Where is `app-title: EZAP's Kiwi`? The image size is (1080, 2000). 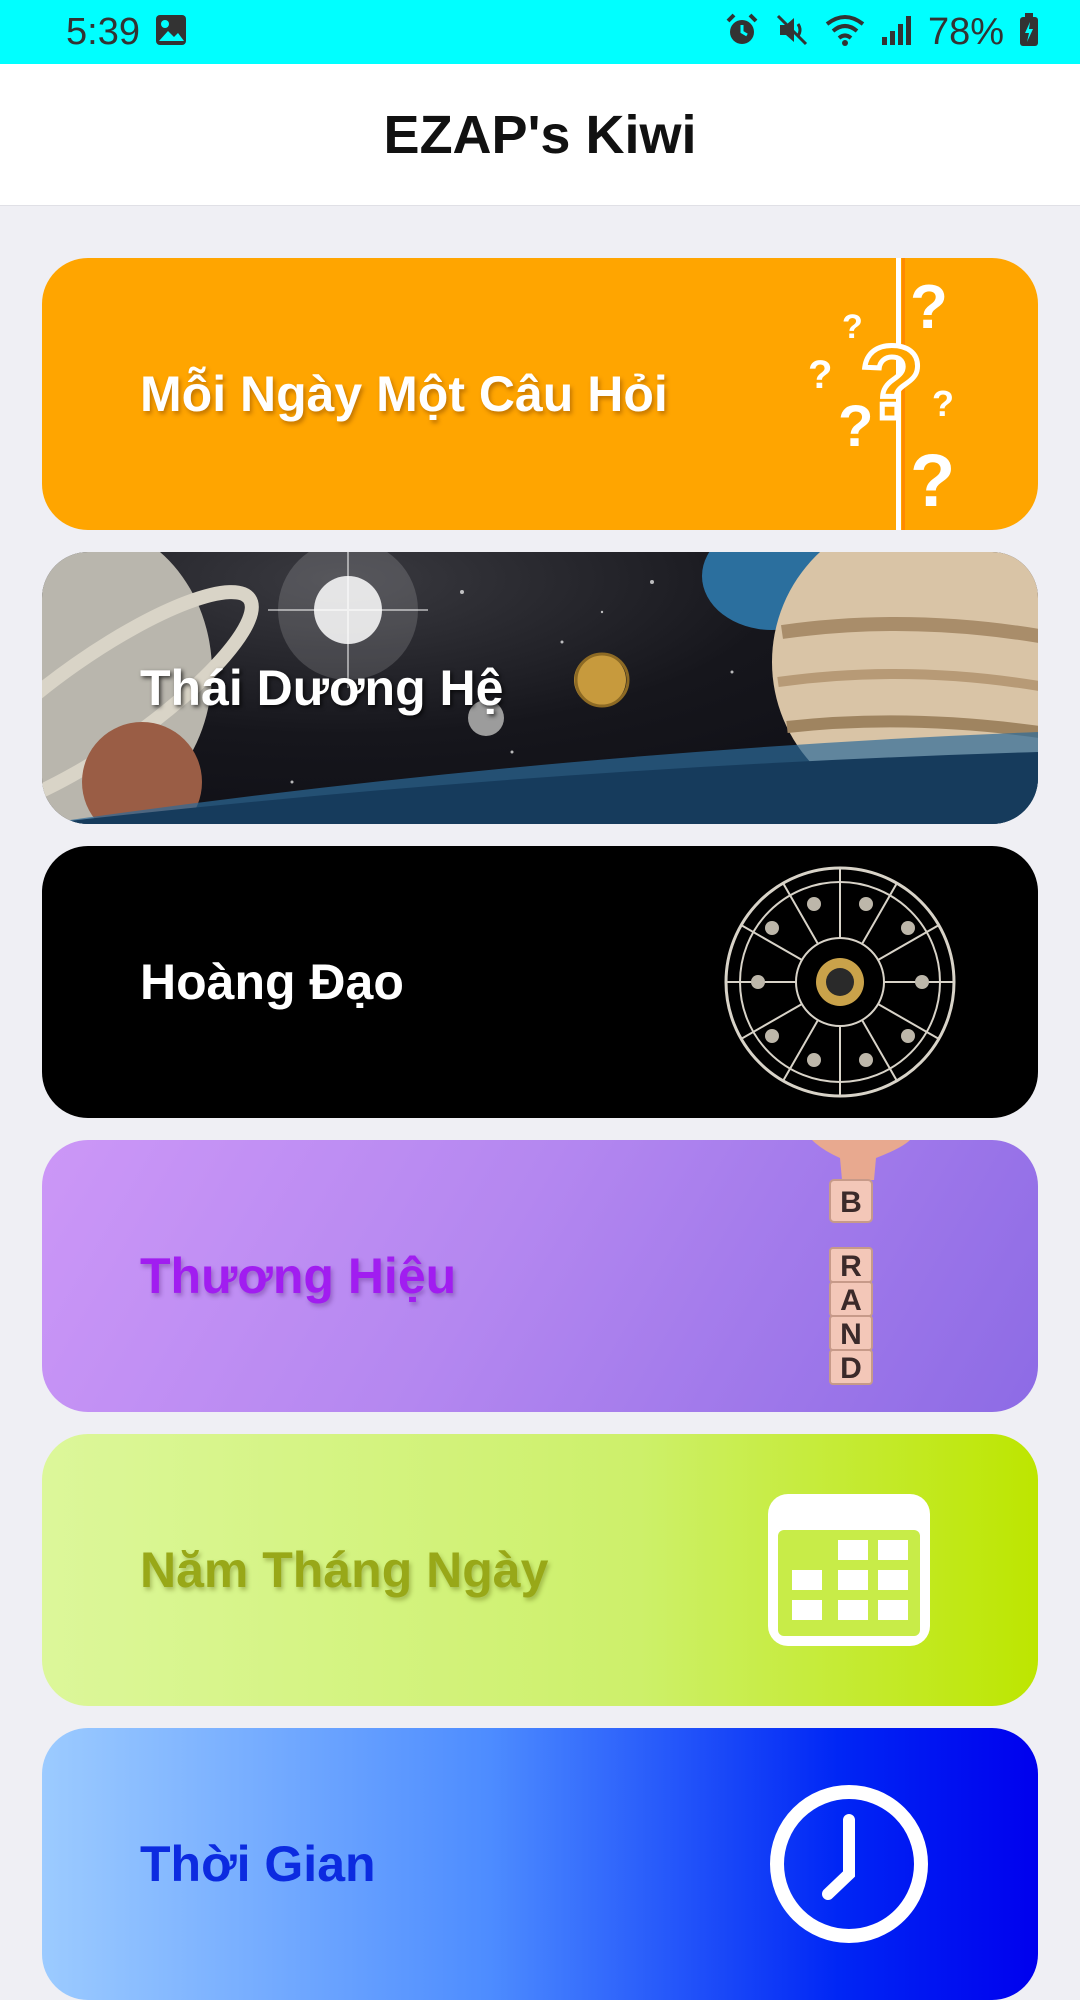 app-title: EZAP's Kiwi is located at coordinates (540, 134).